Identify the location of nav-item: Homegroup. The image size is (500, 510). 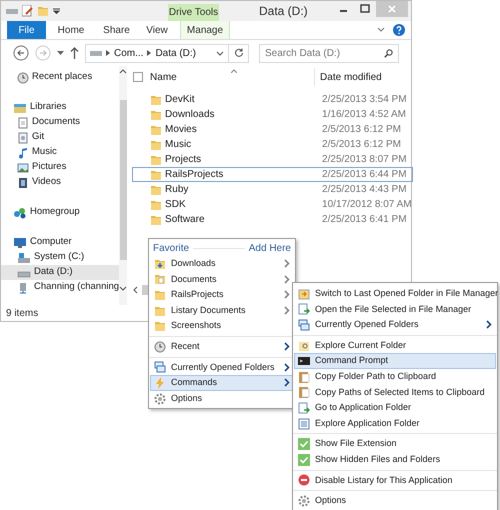
(60, 212).